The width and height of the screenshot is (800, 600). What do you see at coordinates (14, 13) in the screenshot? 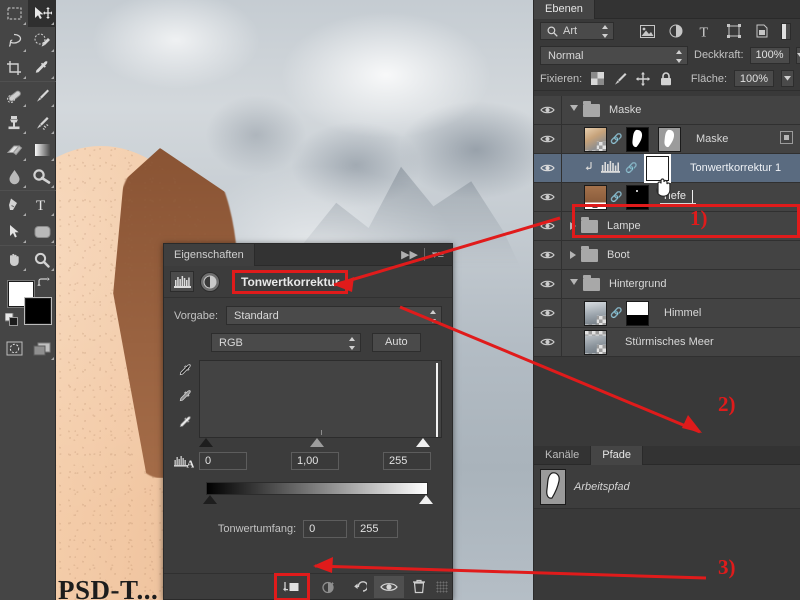
I see `rectangular-marquee-tool` at bounding box center [14, 13].